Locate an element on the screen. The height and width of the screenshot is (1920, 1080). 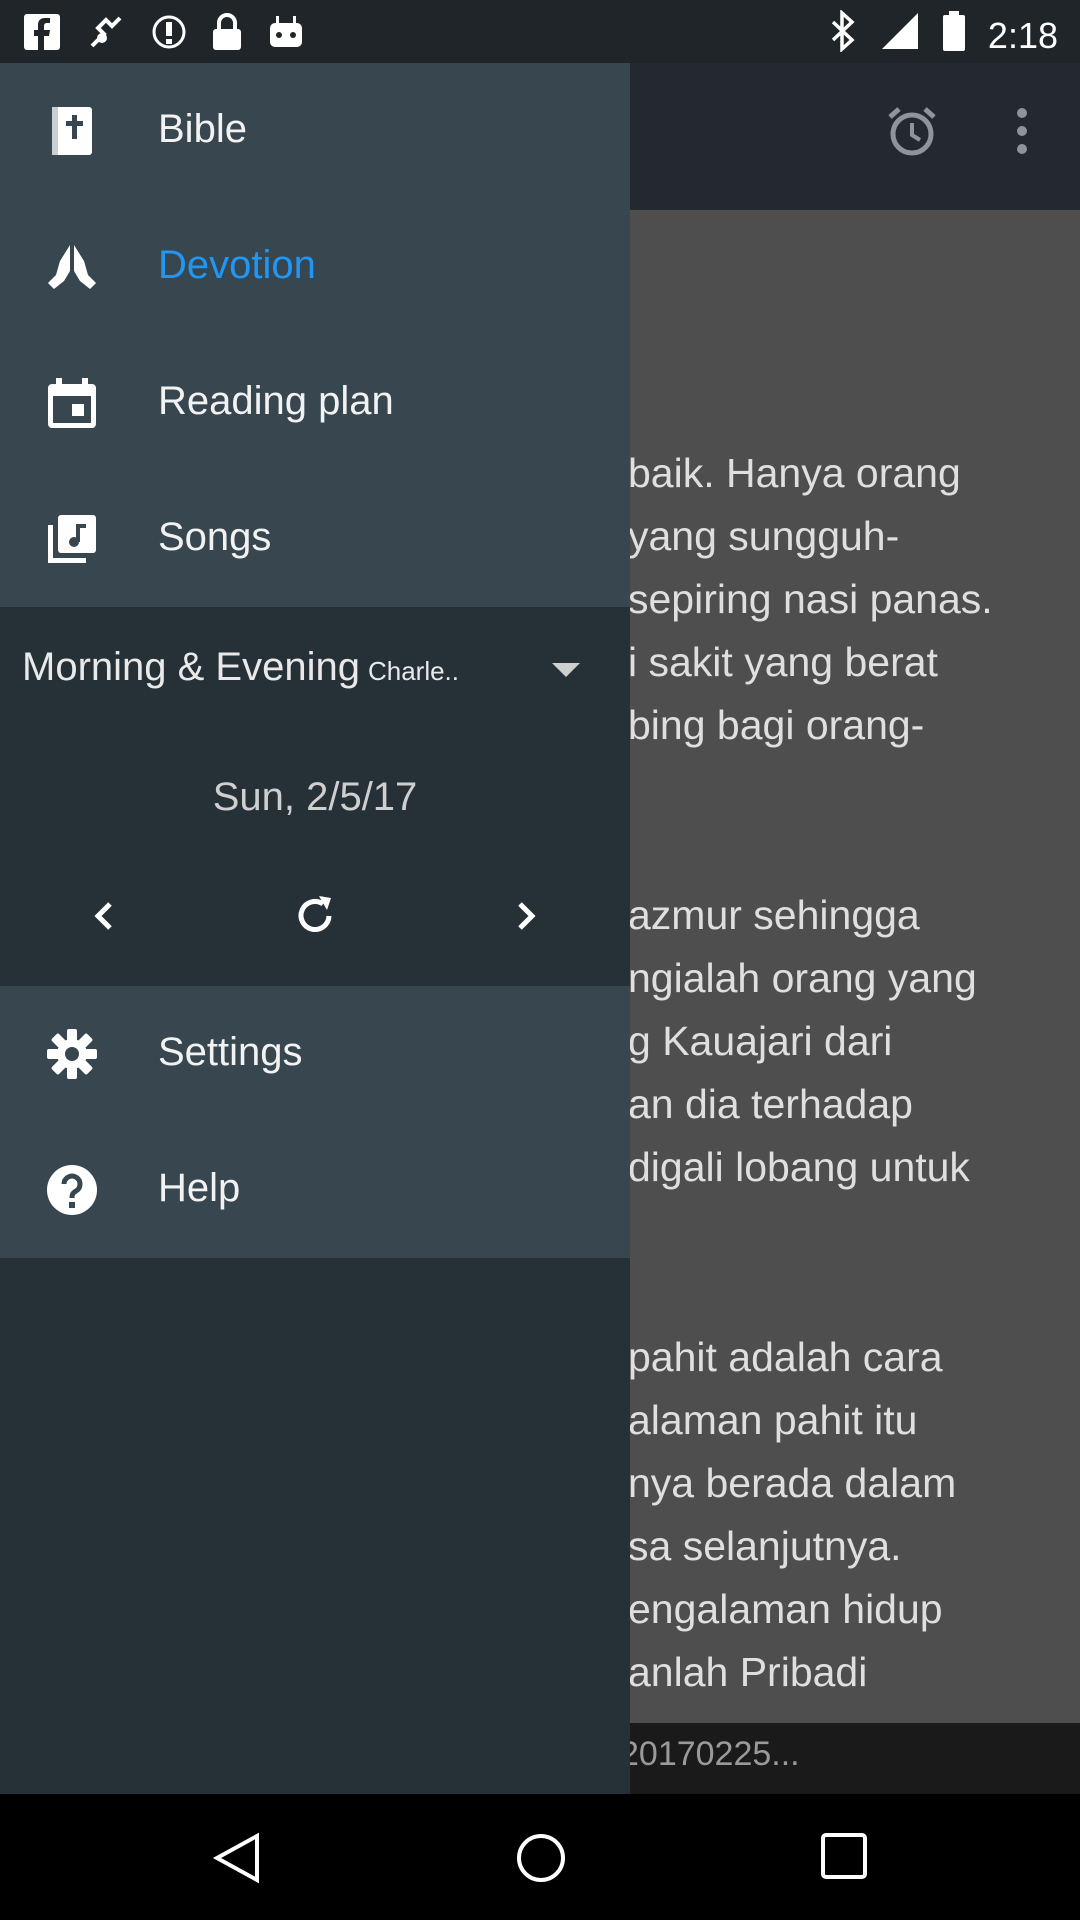
menu-item-reading-plan: Reading plan is located at coordinates (315, 403).